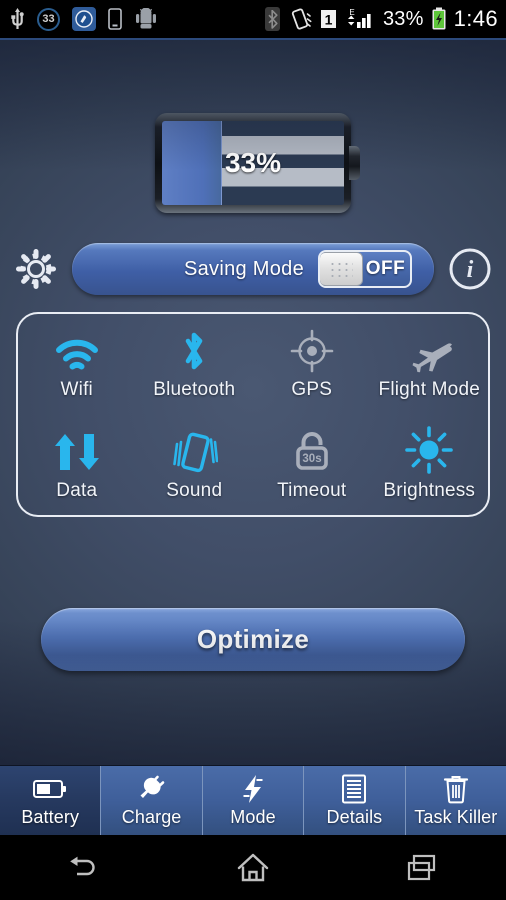 The width and height of the screenshot is (506, 900). I want to click on sim-card-icon, so click(115, 19).